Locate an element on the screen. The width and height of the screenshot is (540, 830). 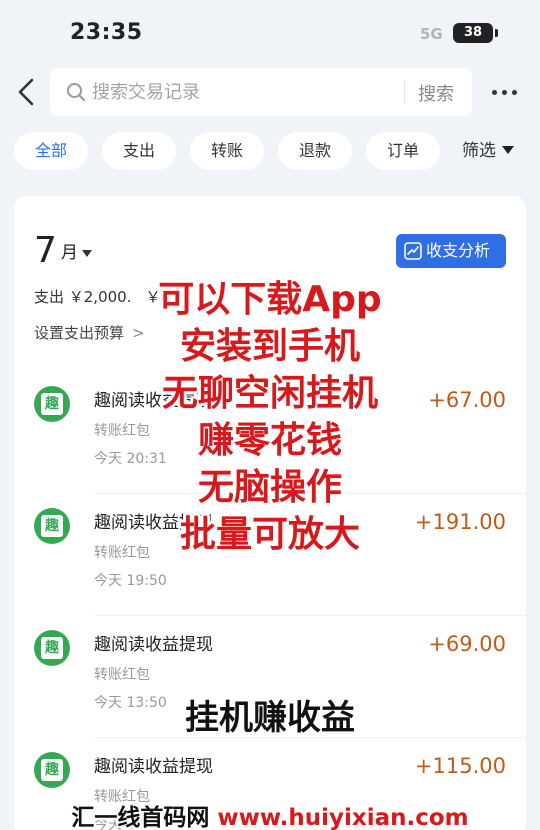
promo-line: 无脑操作 is located at coordinates (269, 487).